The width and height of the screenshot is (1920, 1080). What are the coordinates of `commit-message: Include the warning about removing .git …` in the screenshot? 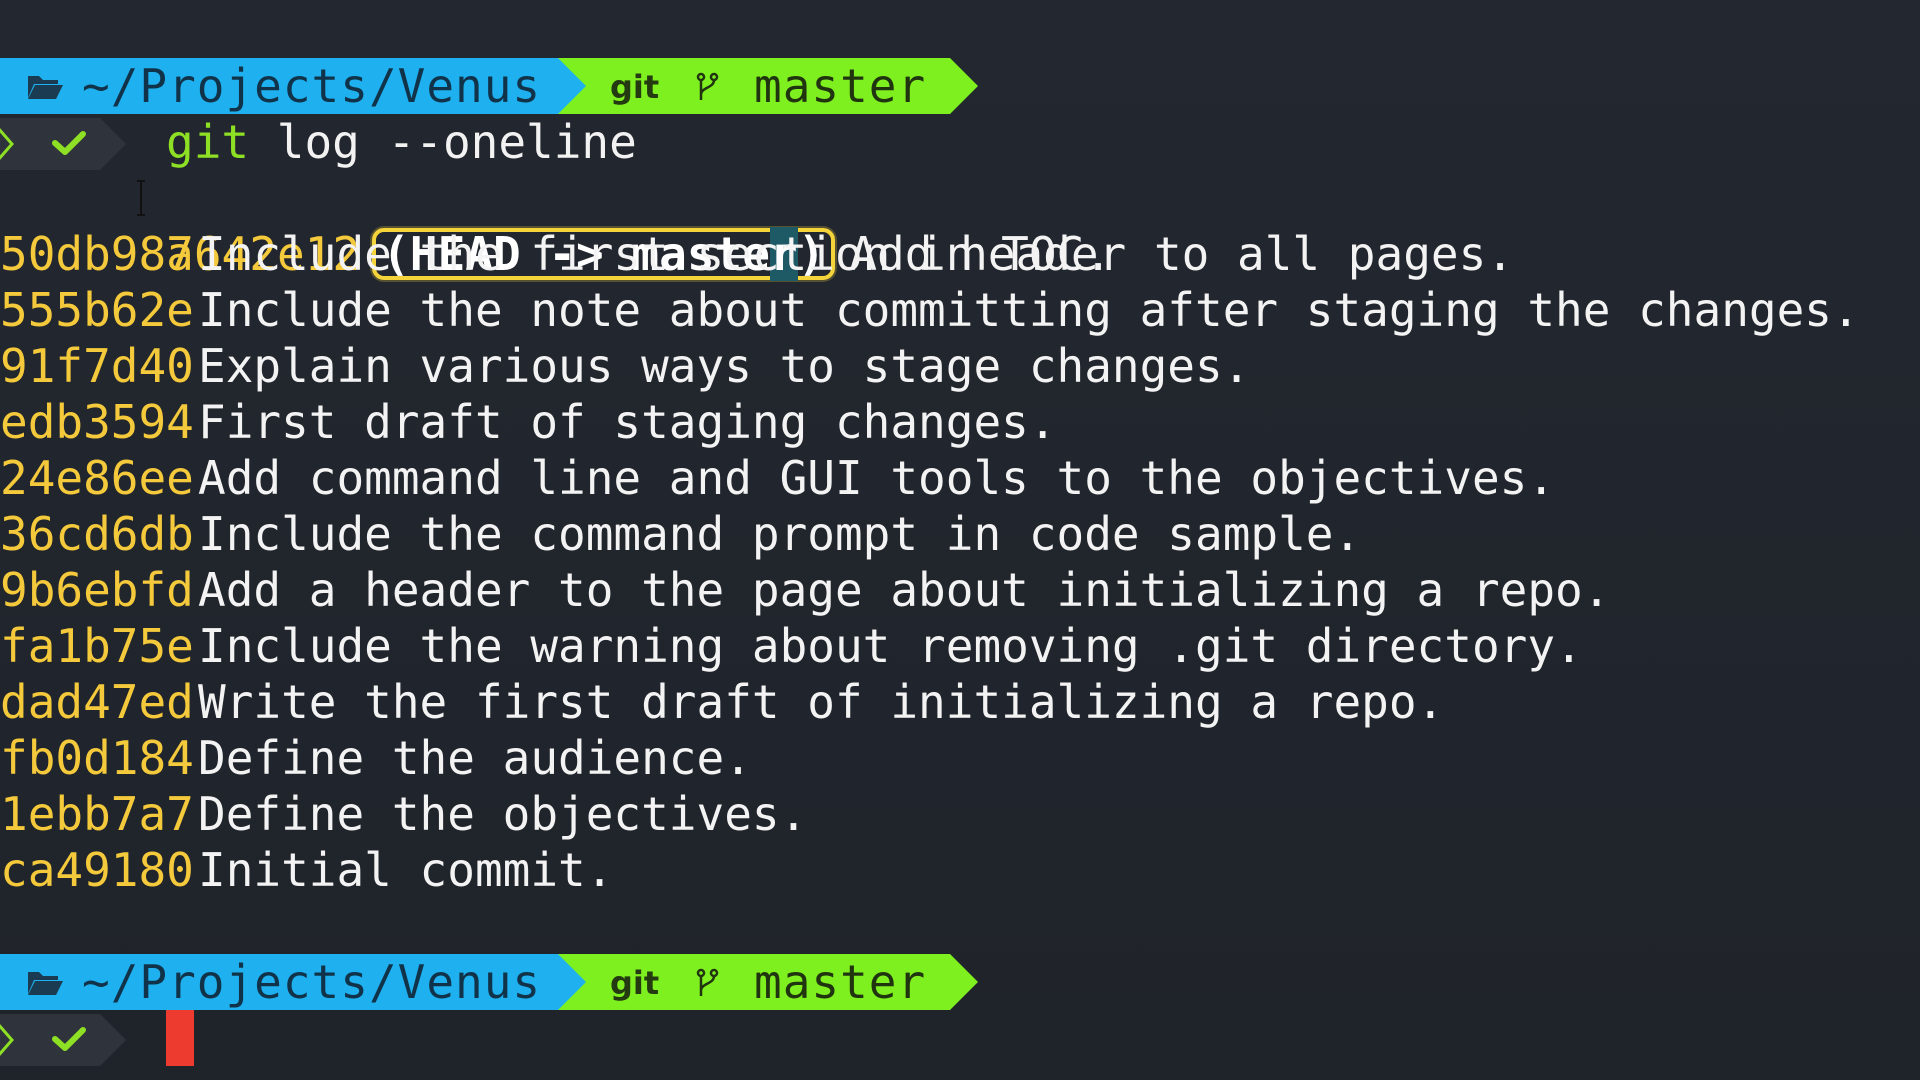 It's located at (890, 646).